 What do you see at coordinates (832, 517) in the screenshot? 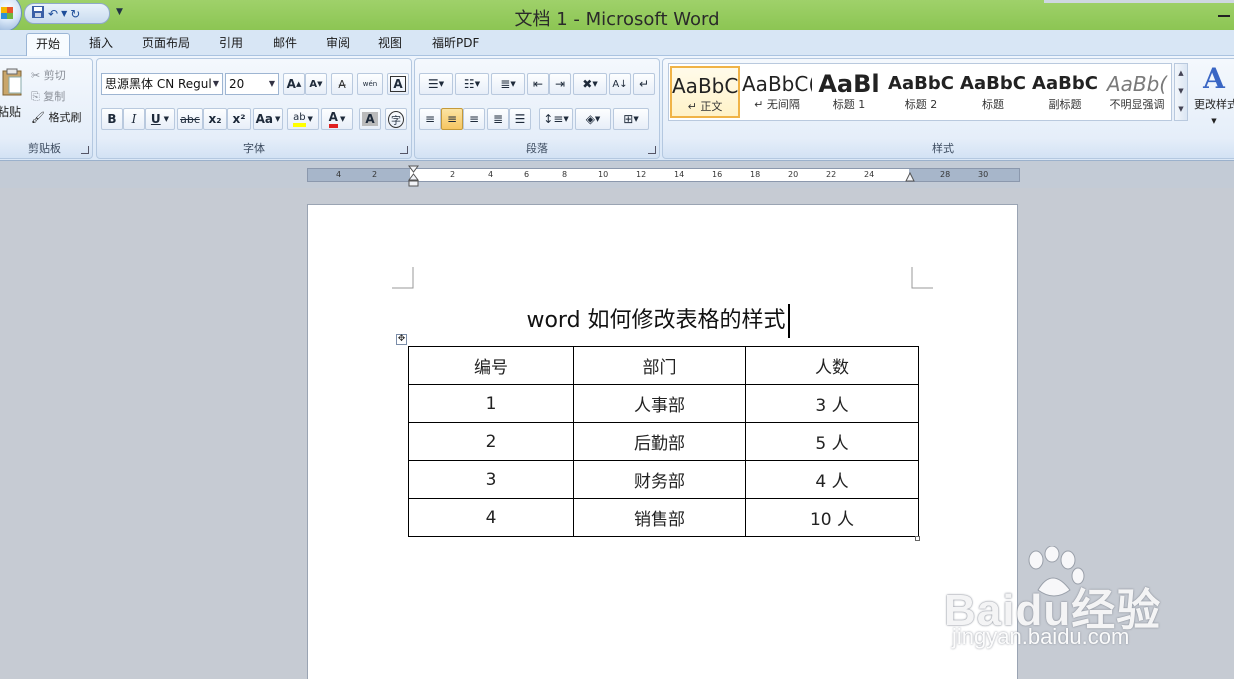
I see `table-cell: 10 人` at bounding box center [832, 517].